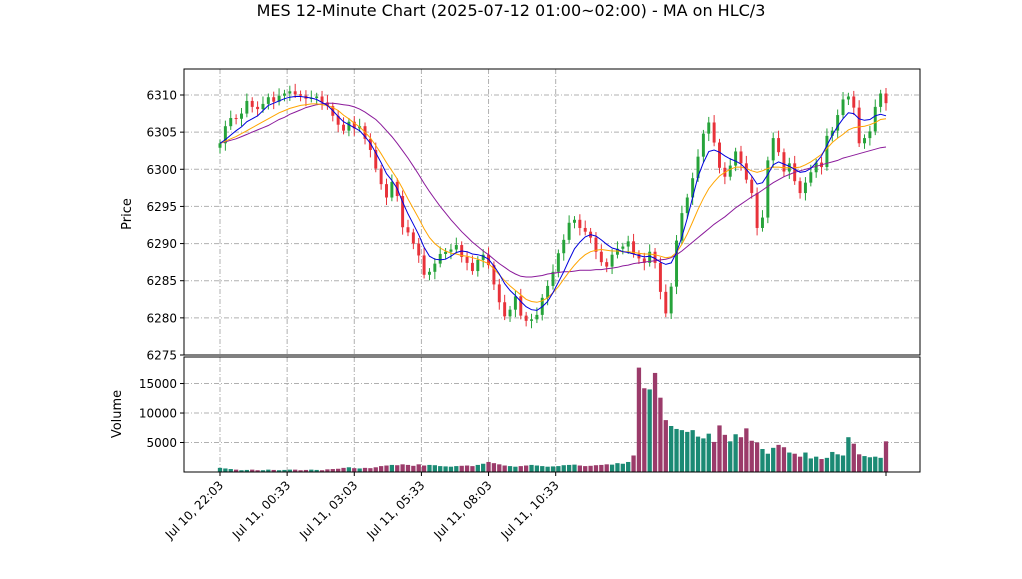 This screenshot has height=579, width=1022. Describe the element at coordinates (161, 133) in the screenshot. I see `price-tick-label: 6305` at that location.